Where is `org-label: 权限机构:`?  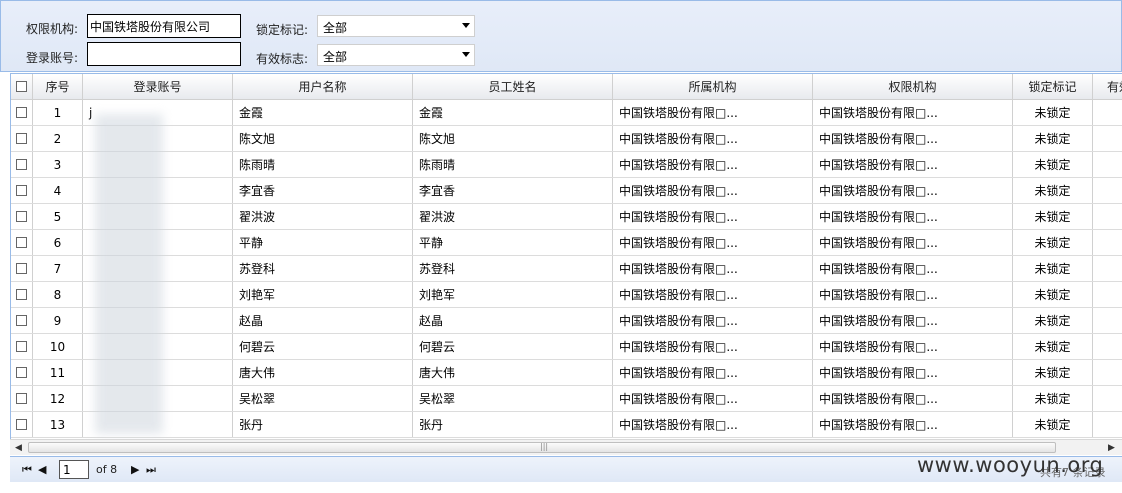
org-label: 权限机构: is located at coordinates (52, 29).